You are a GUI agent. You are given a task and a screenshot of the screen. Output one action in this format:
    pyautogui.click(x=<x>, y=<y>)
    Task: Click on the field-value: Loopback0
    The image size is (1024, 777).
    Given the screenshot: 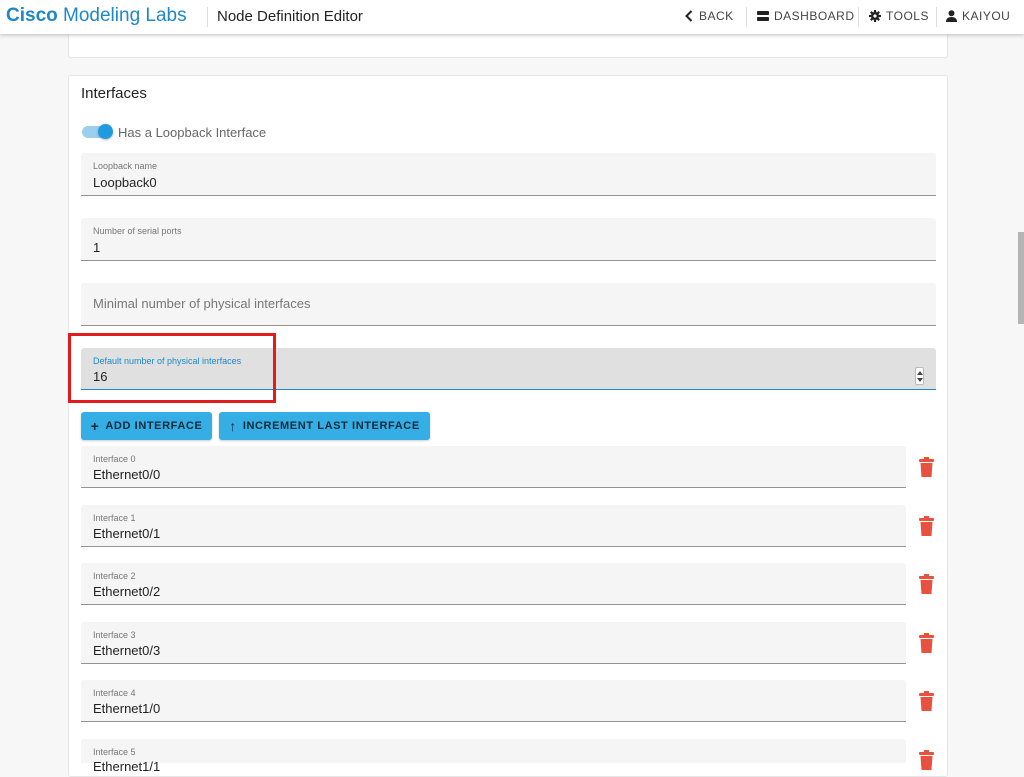 What is the action you would take?
    pyautogui.click(x=125, y=182)
    